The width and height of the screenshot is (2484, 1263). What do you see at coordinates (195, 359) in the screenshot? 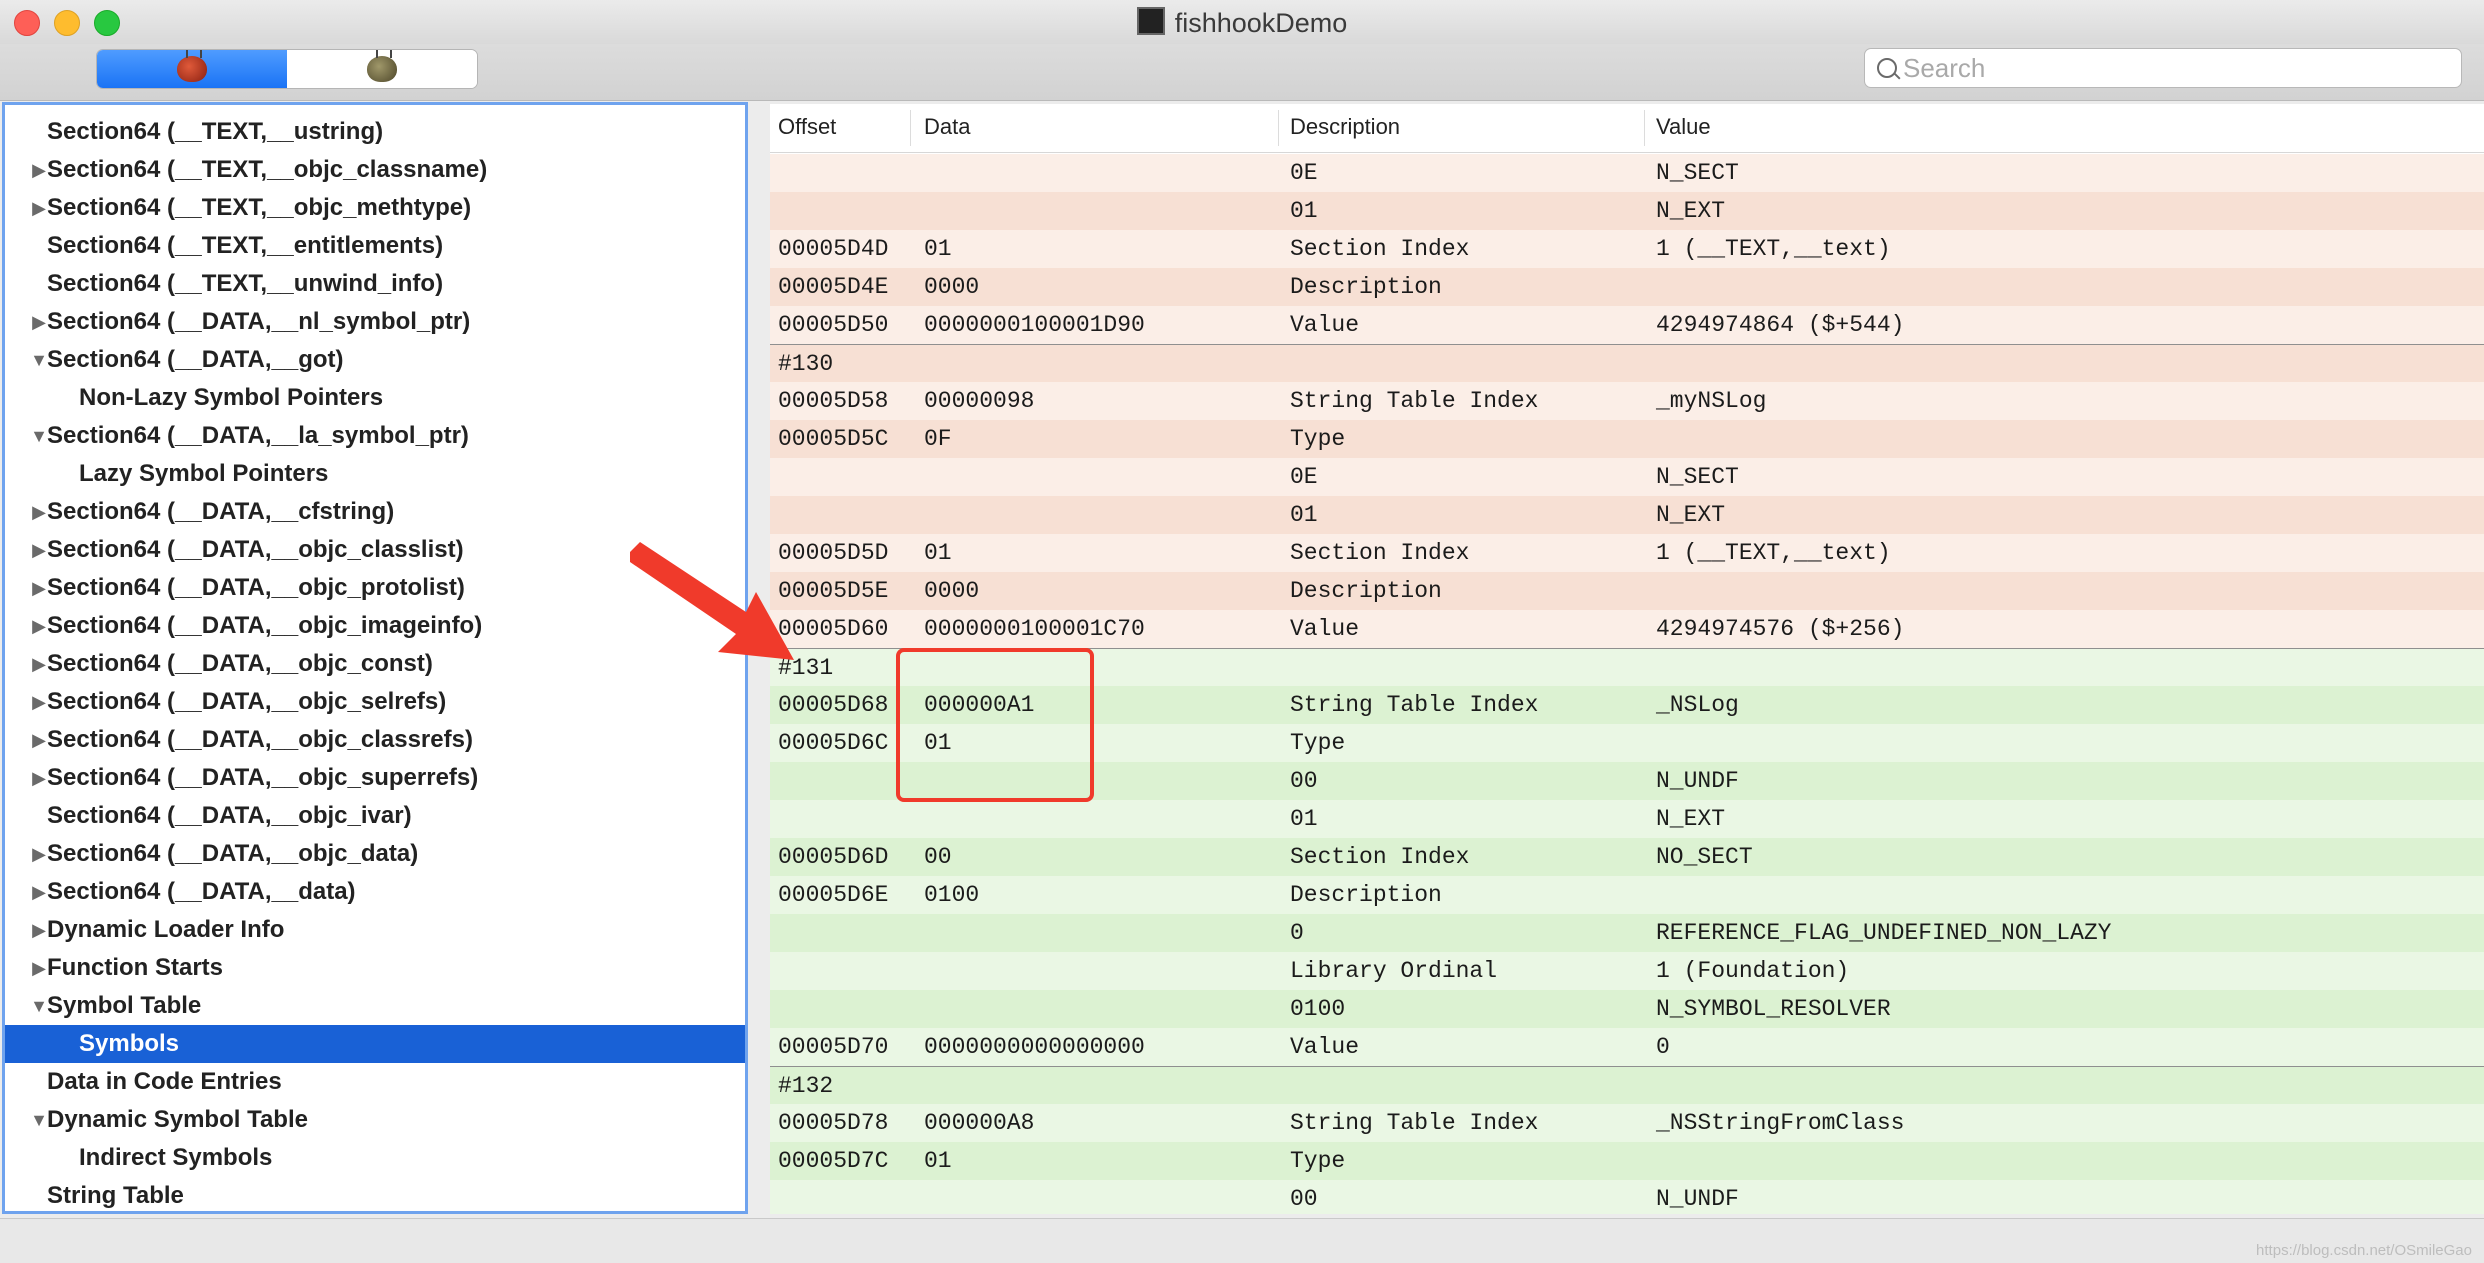
I see `sidebar-item-label: Section64 (__DATA,__got)` at bounding box center [195, 359].